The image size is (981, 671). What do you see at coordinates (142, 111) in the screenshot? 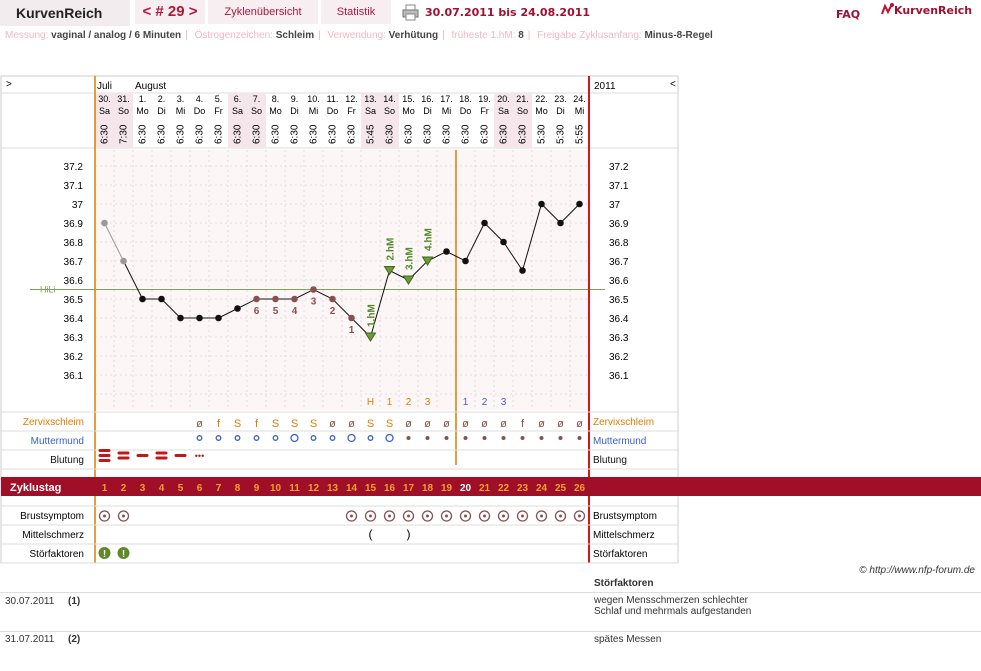
I see `weekday-label: Mo` at bounding box center [142, 111].